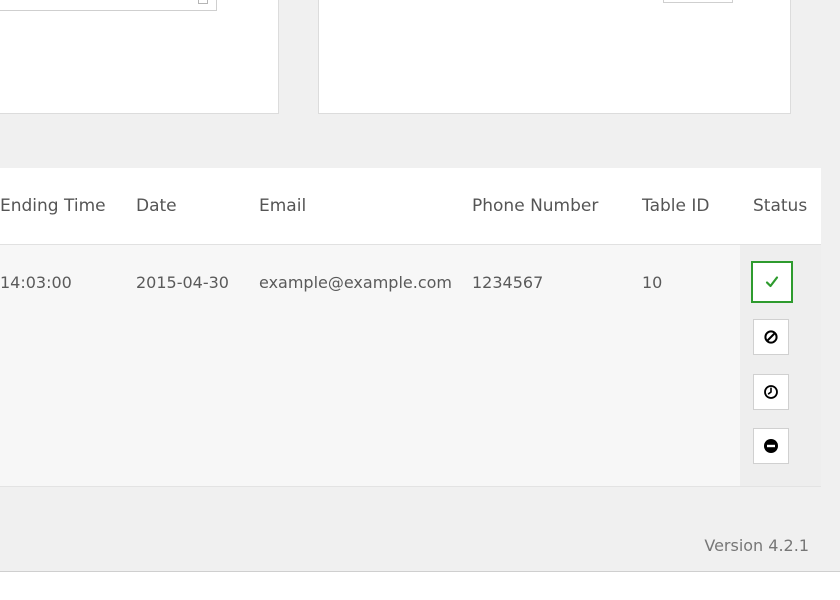 This screenshot has height=600, width=840. I want to click on status-actions, so click(780, 365).